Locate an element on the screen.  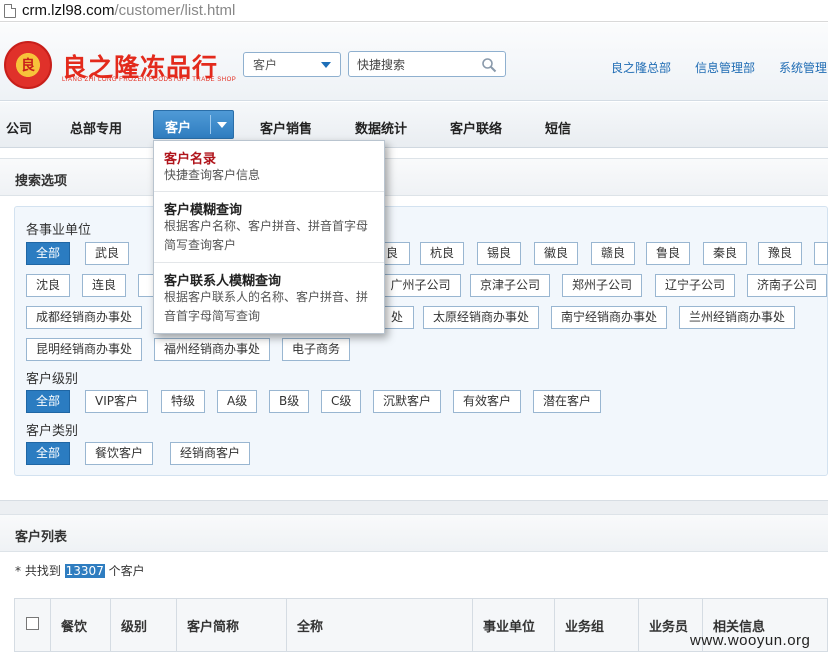
type-label: 客户类别 is located at coordinates (52, 431).